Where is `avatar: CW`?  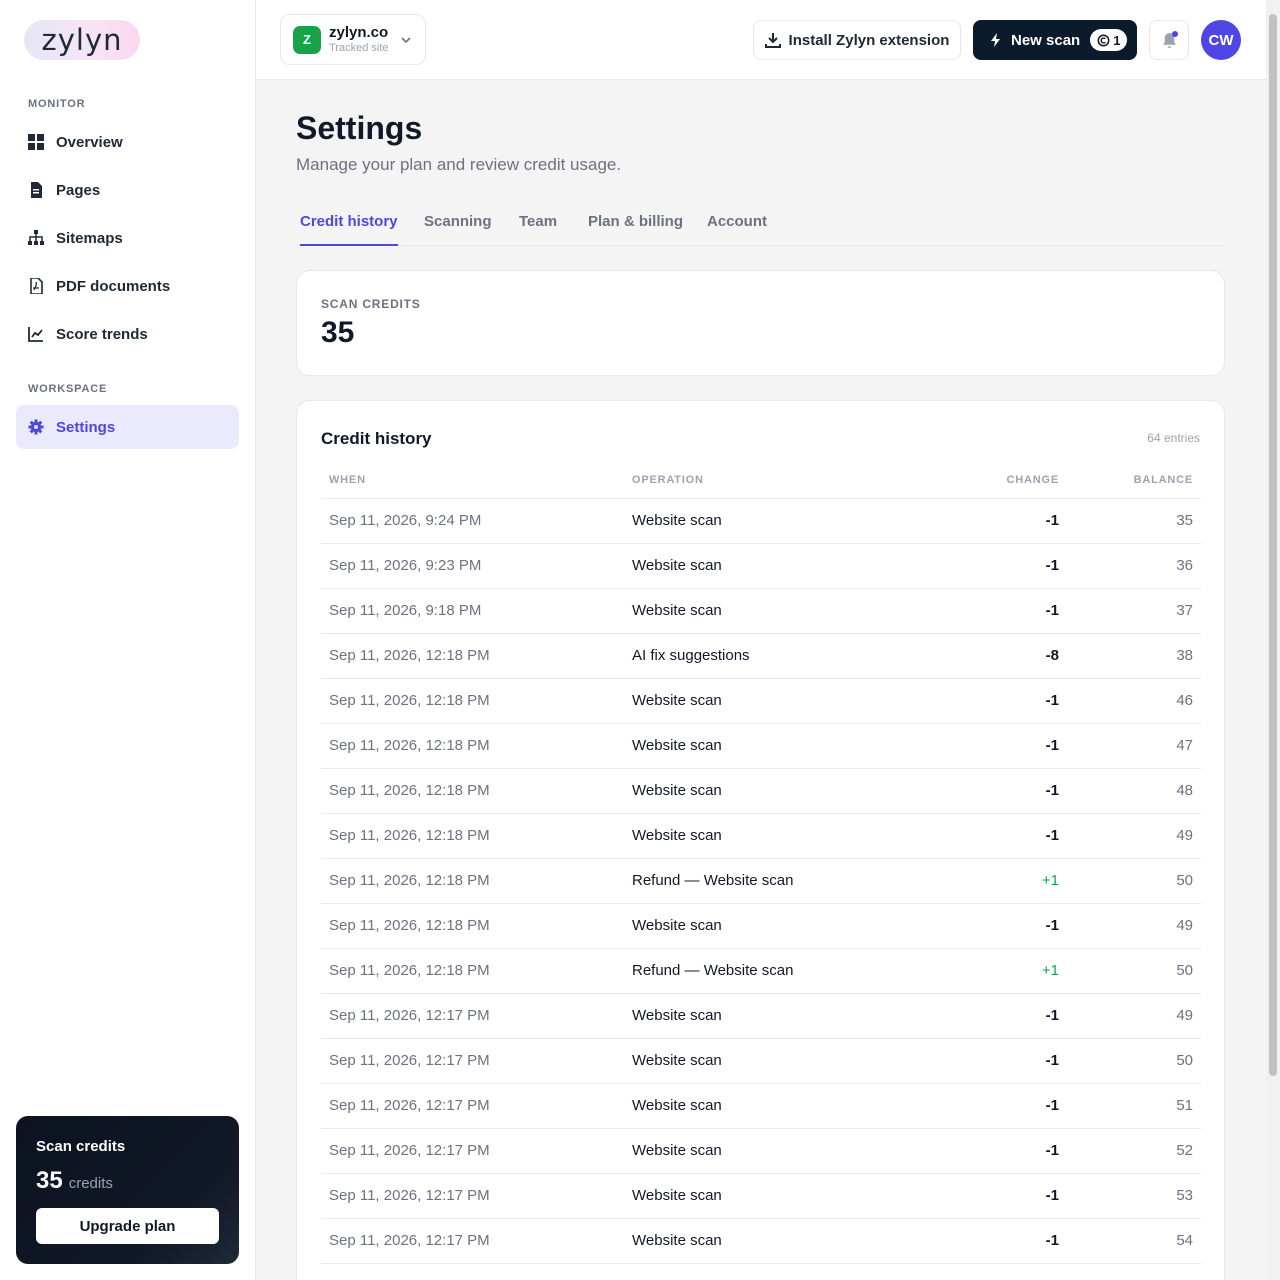
avatar: CW is located at coordinates (1221, 40).